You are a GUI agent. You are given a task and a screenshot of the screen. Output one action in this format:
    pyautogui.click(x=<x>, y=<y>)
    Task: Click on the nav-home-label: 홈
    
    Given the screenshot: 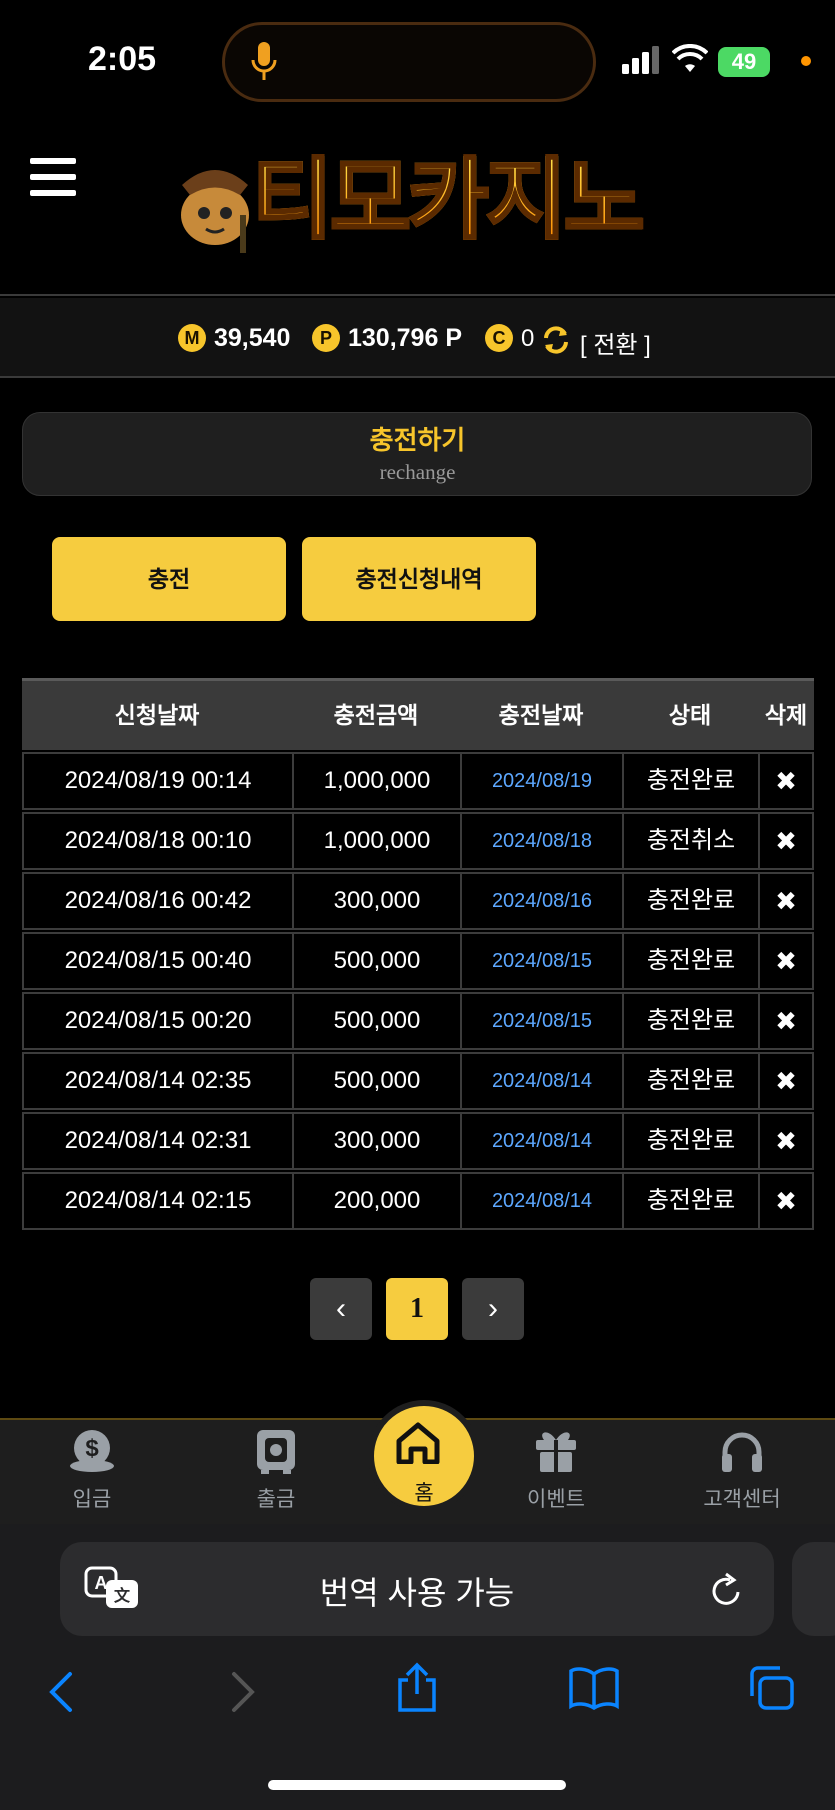 What is the action you would take?
    pyautogui.click(x=424, y=1493)
    